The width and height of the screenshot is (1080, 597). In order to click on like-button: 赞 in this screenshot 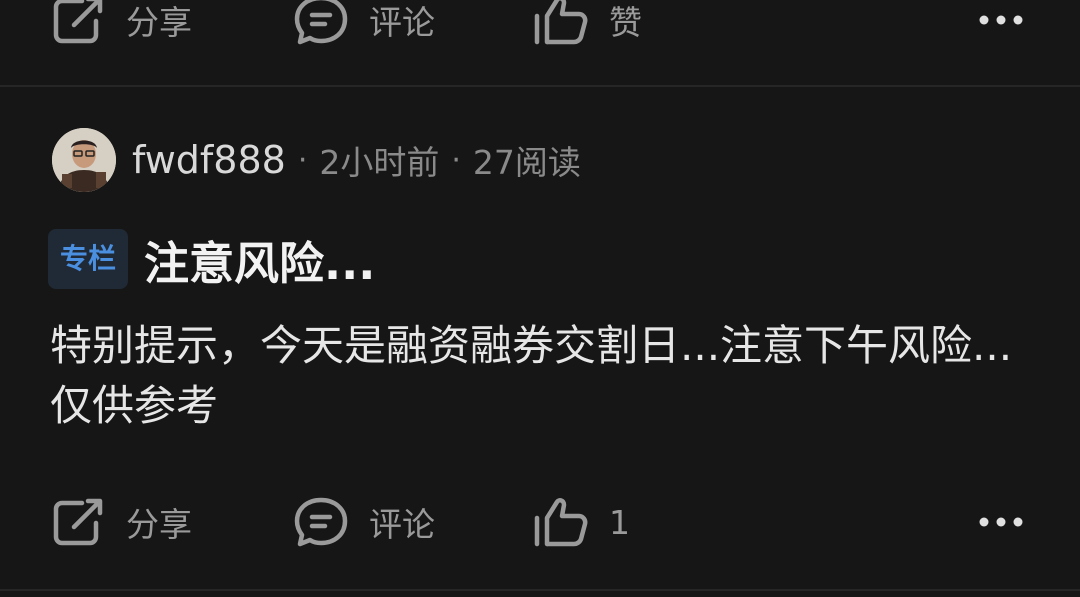, I will do `click(587, 23)`.